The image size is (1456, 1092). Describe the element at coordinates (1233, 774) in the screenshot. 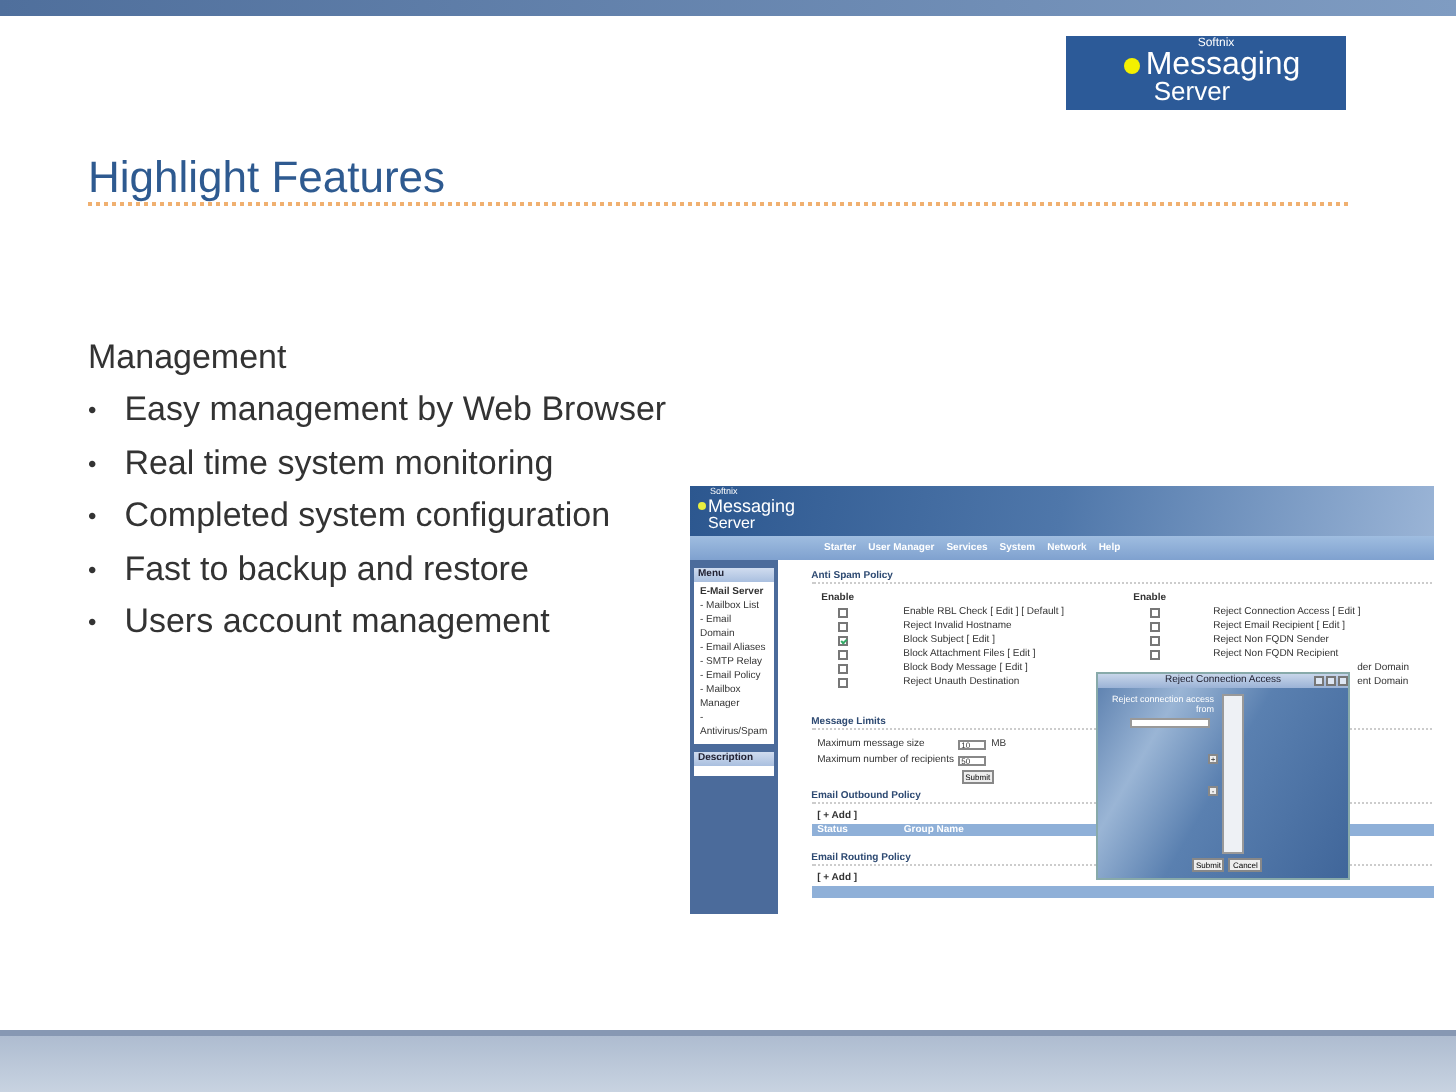

I see `list-box` at that location.